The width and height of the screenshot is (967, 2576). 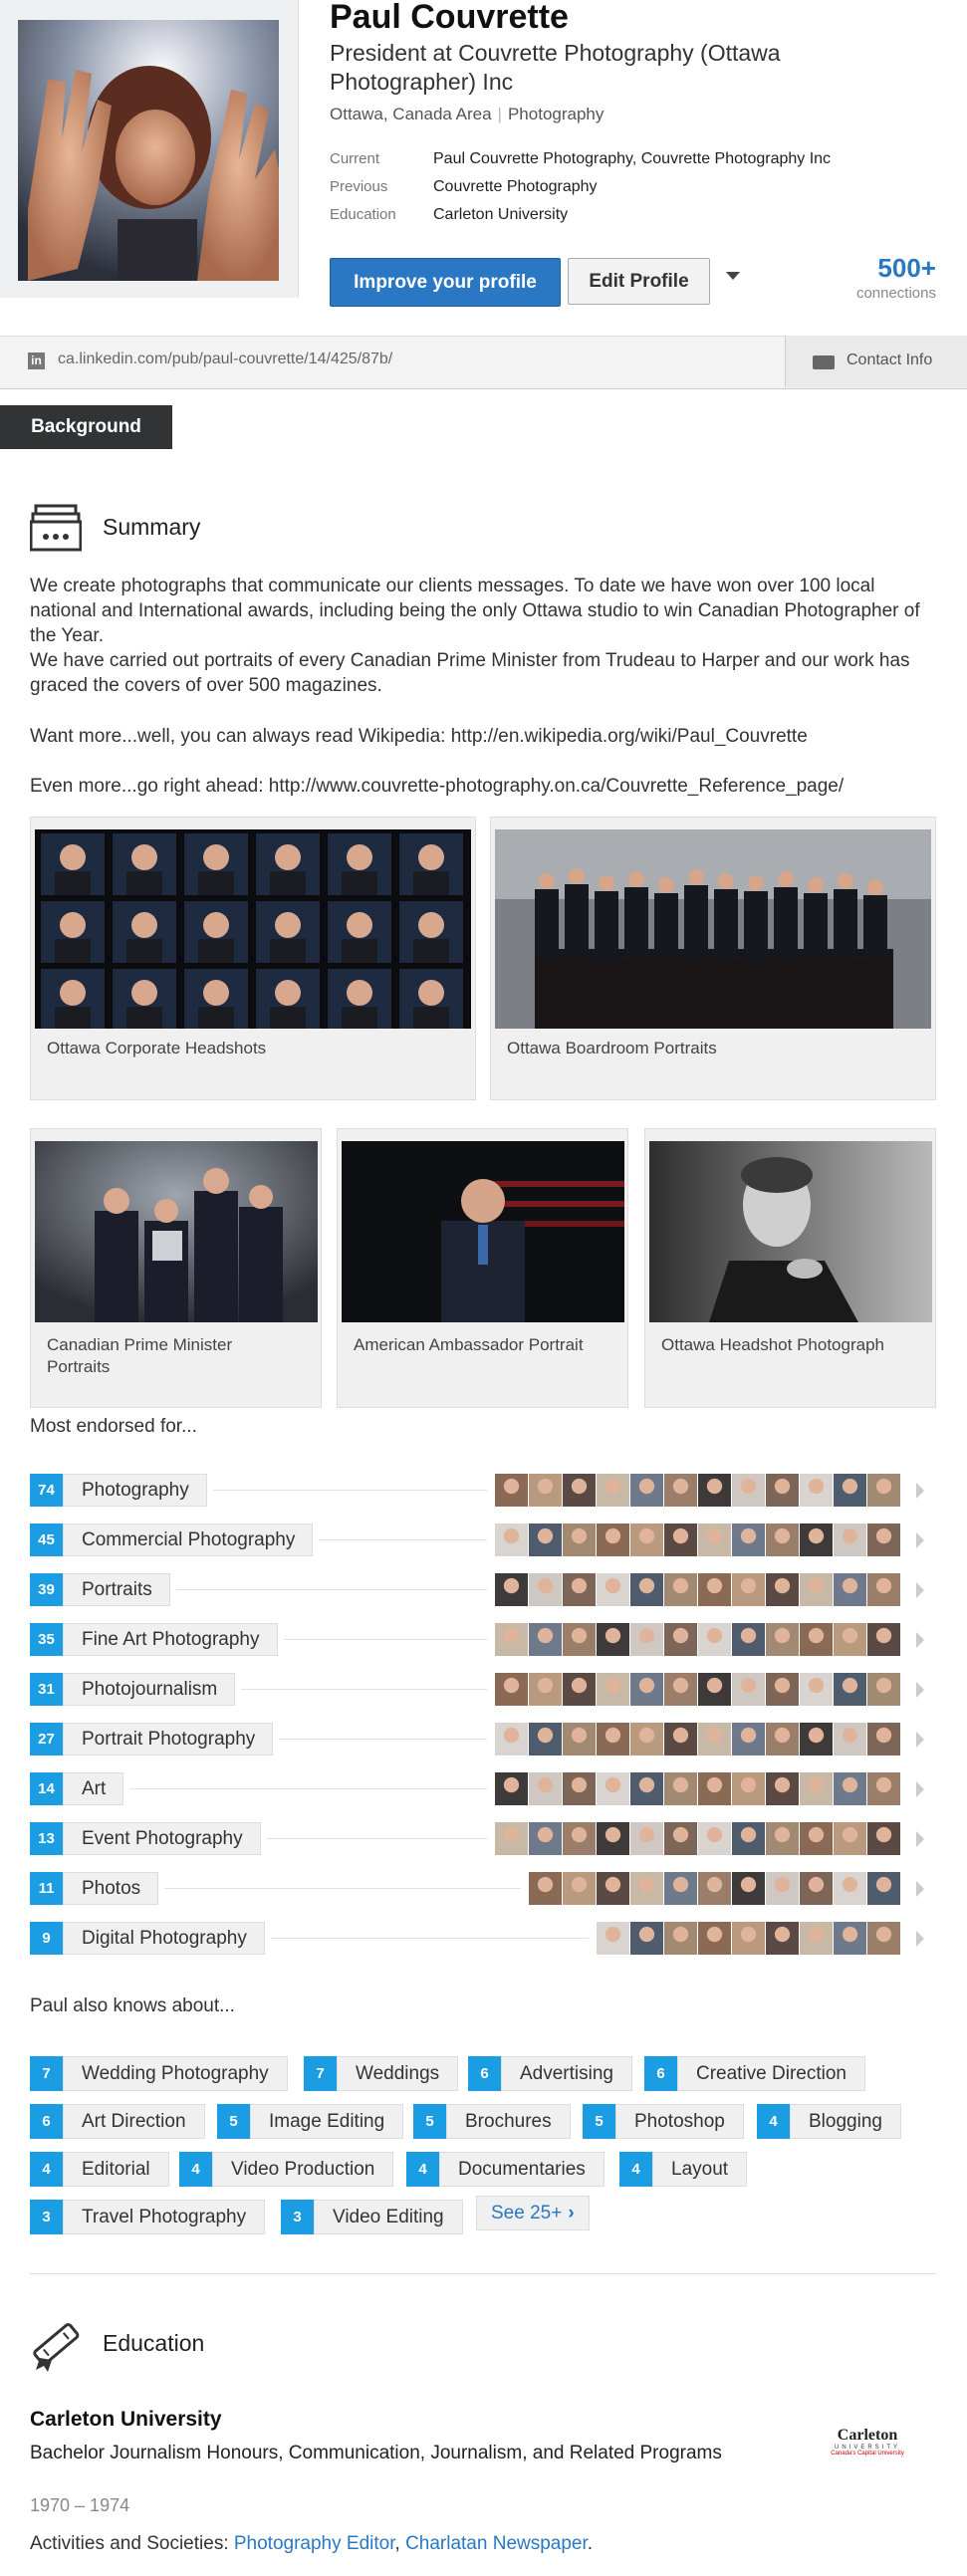 I want to click on media-caption: American Ambassador Portrait, so click(x=478, y=1345).